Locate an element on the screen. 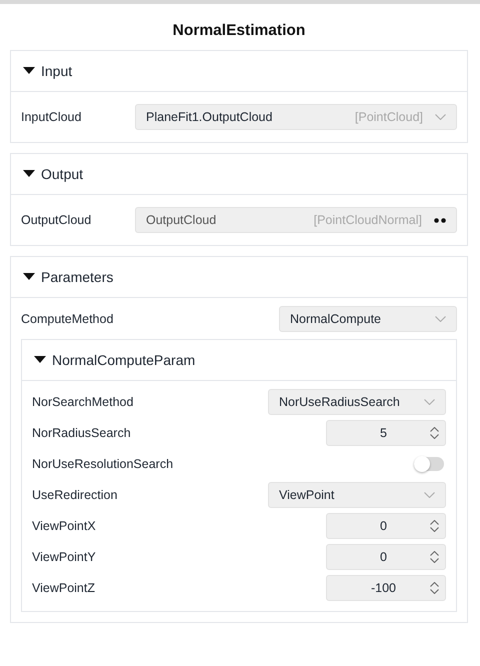 The height and width of the screenshot is (666, 480). field-label: InputCloud is located at coordinates (51, 117).